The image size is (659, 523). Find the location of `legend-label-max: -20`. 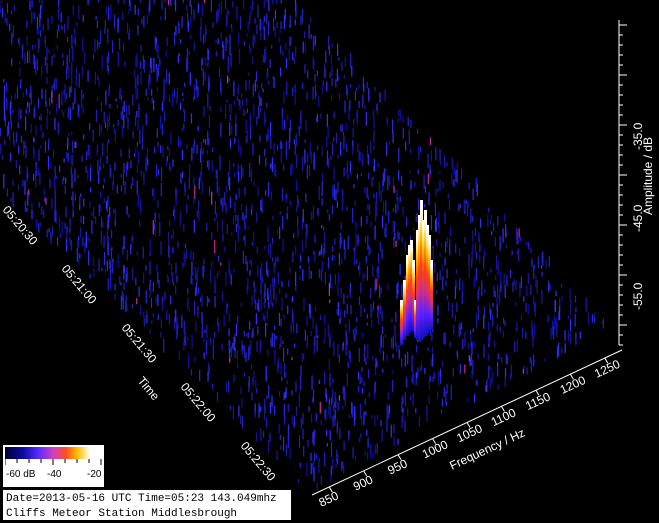

legend-label-max: -20 is located at coordinates (94, 474).